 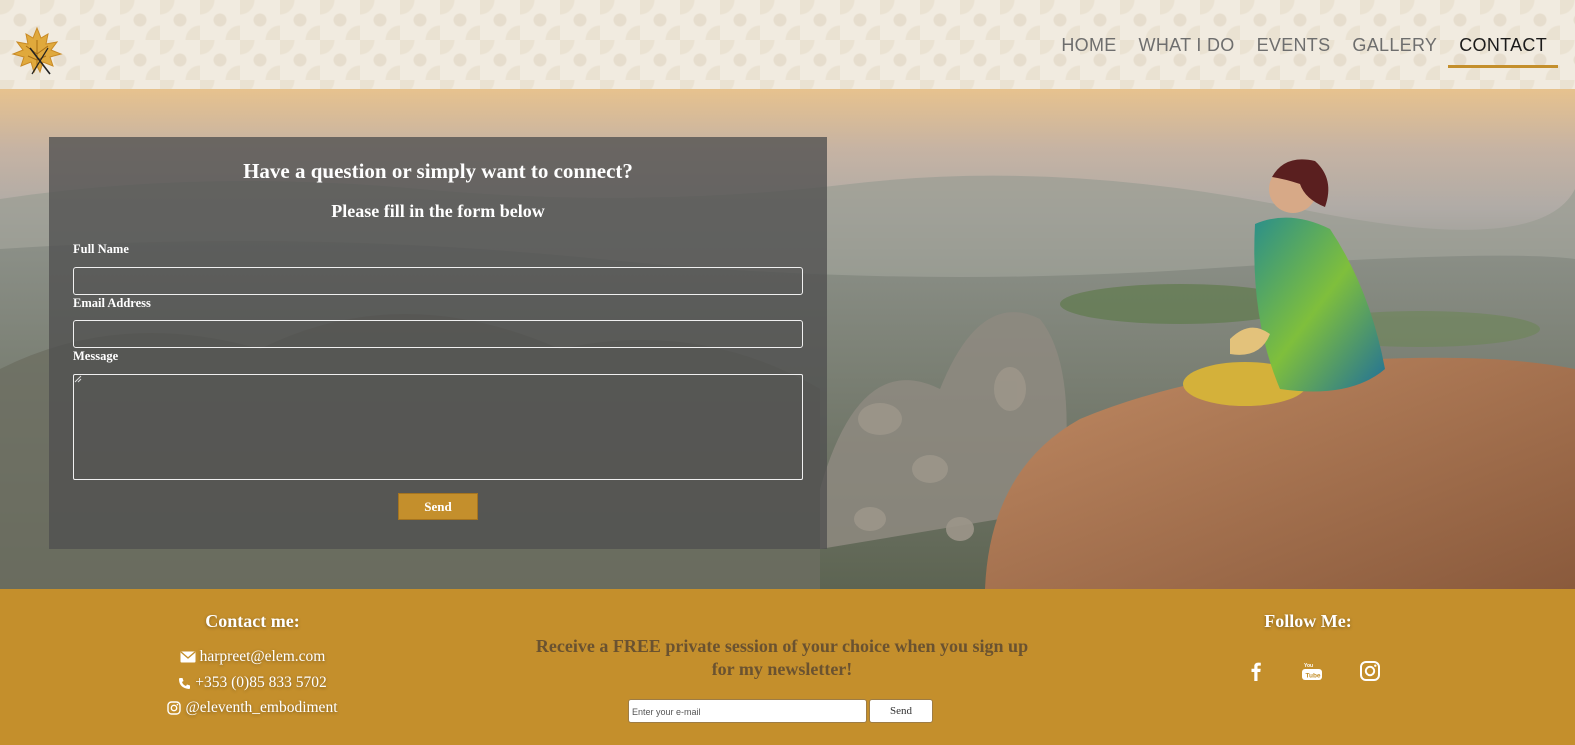 I want to click on contact-phone: +353 (0)85 833 5702, so click(x=252, y=683).